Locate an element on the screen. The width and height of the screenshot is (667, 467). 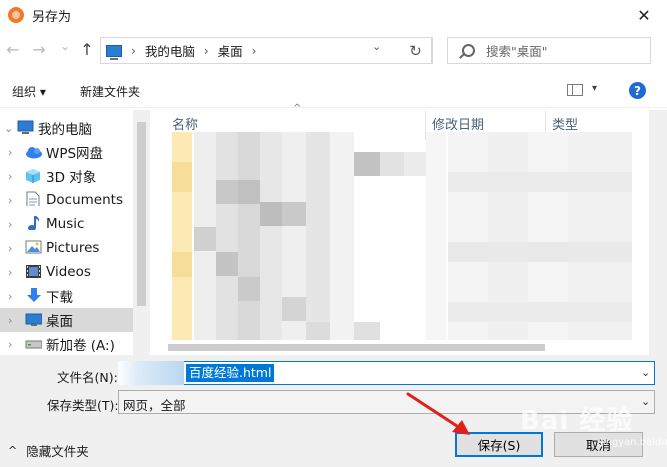
dialog-title: 另存为 is located at coordinates (52, 17).